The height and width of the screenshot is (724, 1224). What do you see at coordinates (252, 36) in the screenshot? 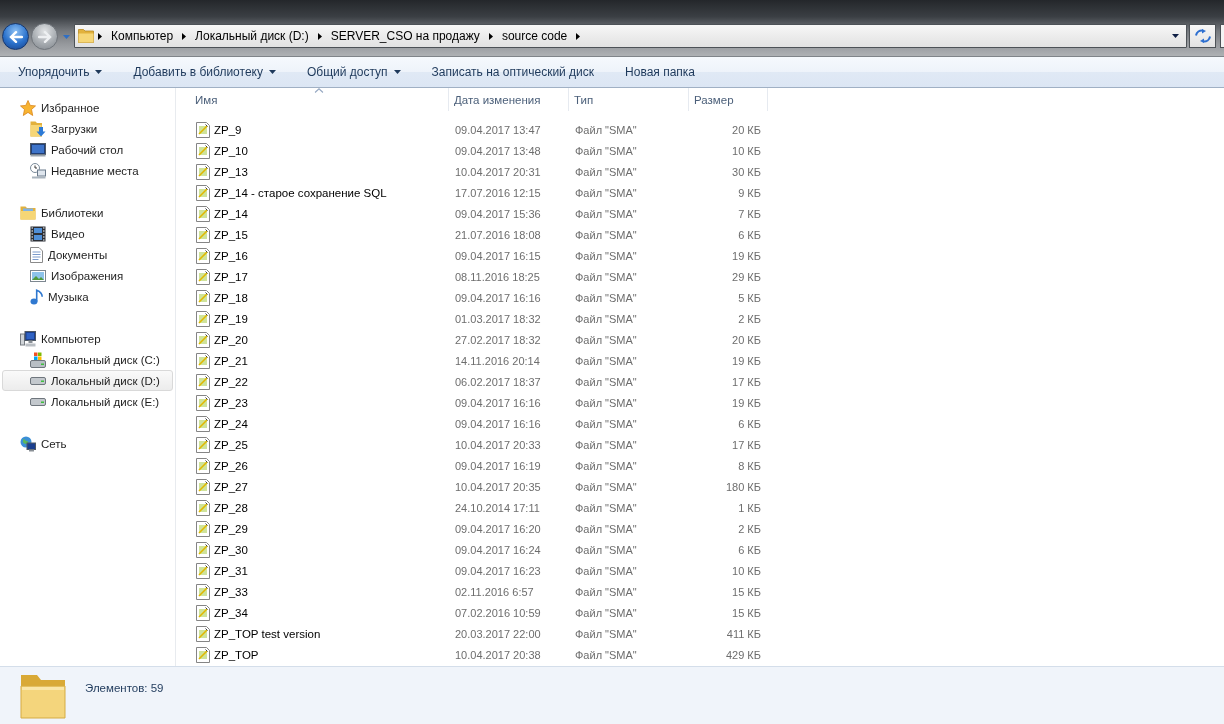
I see `breadcrumb: Локальный диск (D:)` at bounding box center [252, 36].